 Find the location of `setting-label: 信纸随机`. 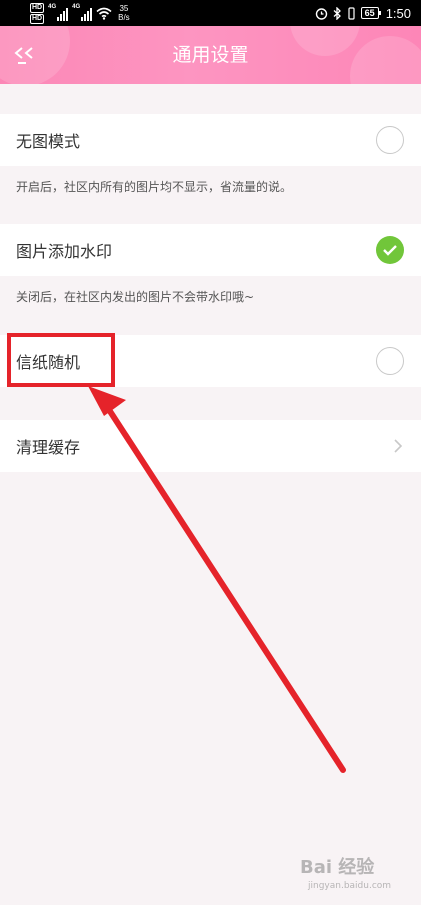

setting-label: 信纸随机 is located at coordinates (48, 362).